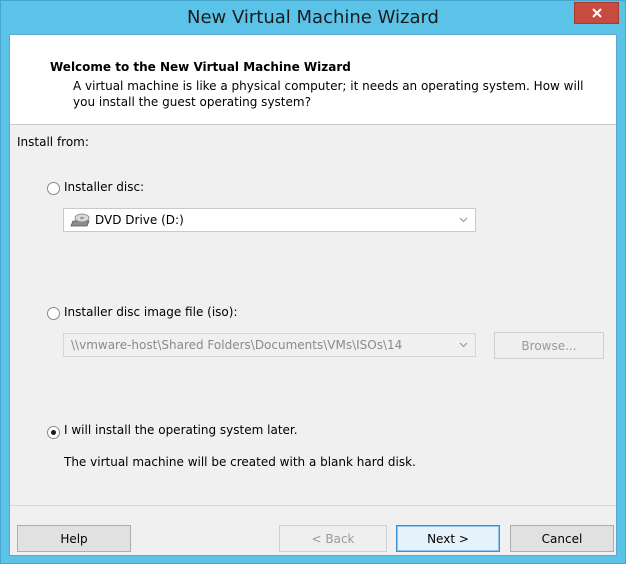 The width and height of the screenshot is (626, 564). I want to click on install-later-radio, so click(53, 432).